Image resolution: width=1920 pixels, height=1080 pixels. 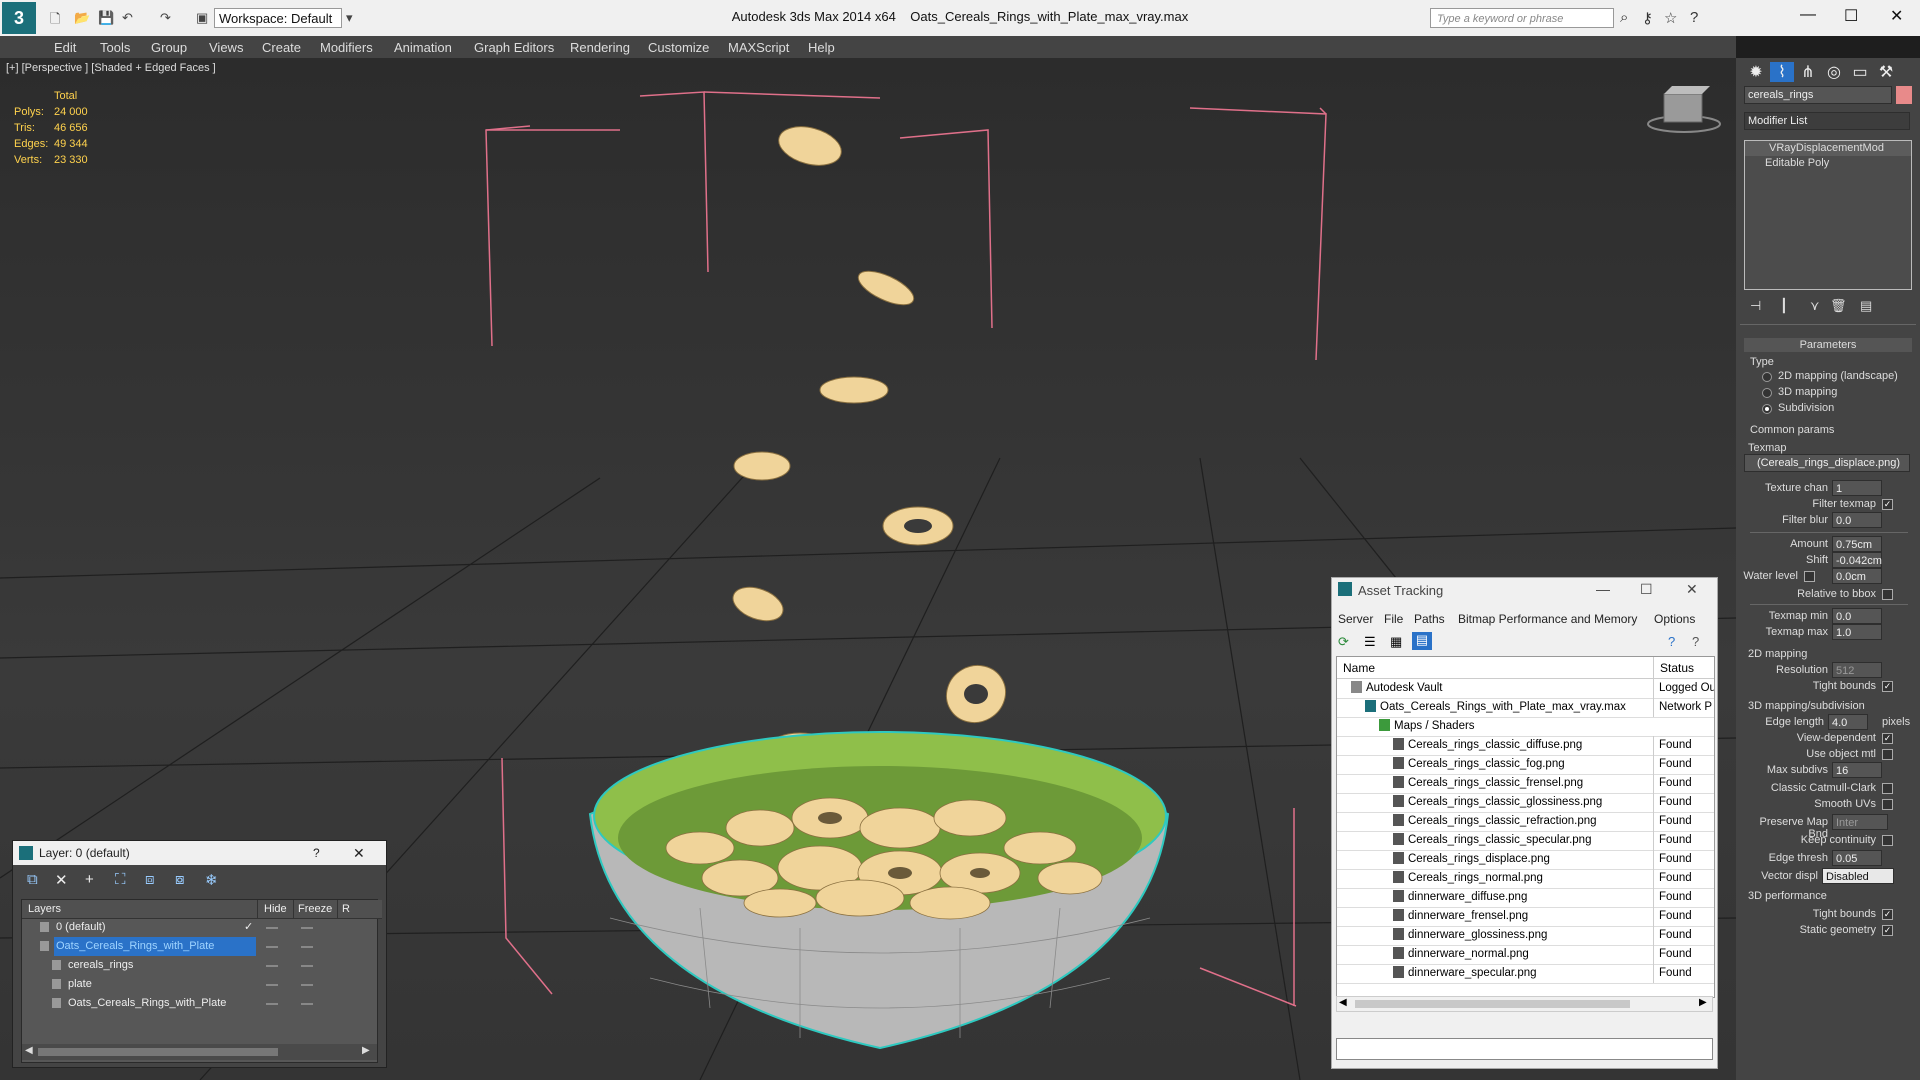 I want to click on object-name-field: cereals_rings, so click(x=1818, y=95).